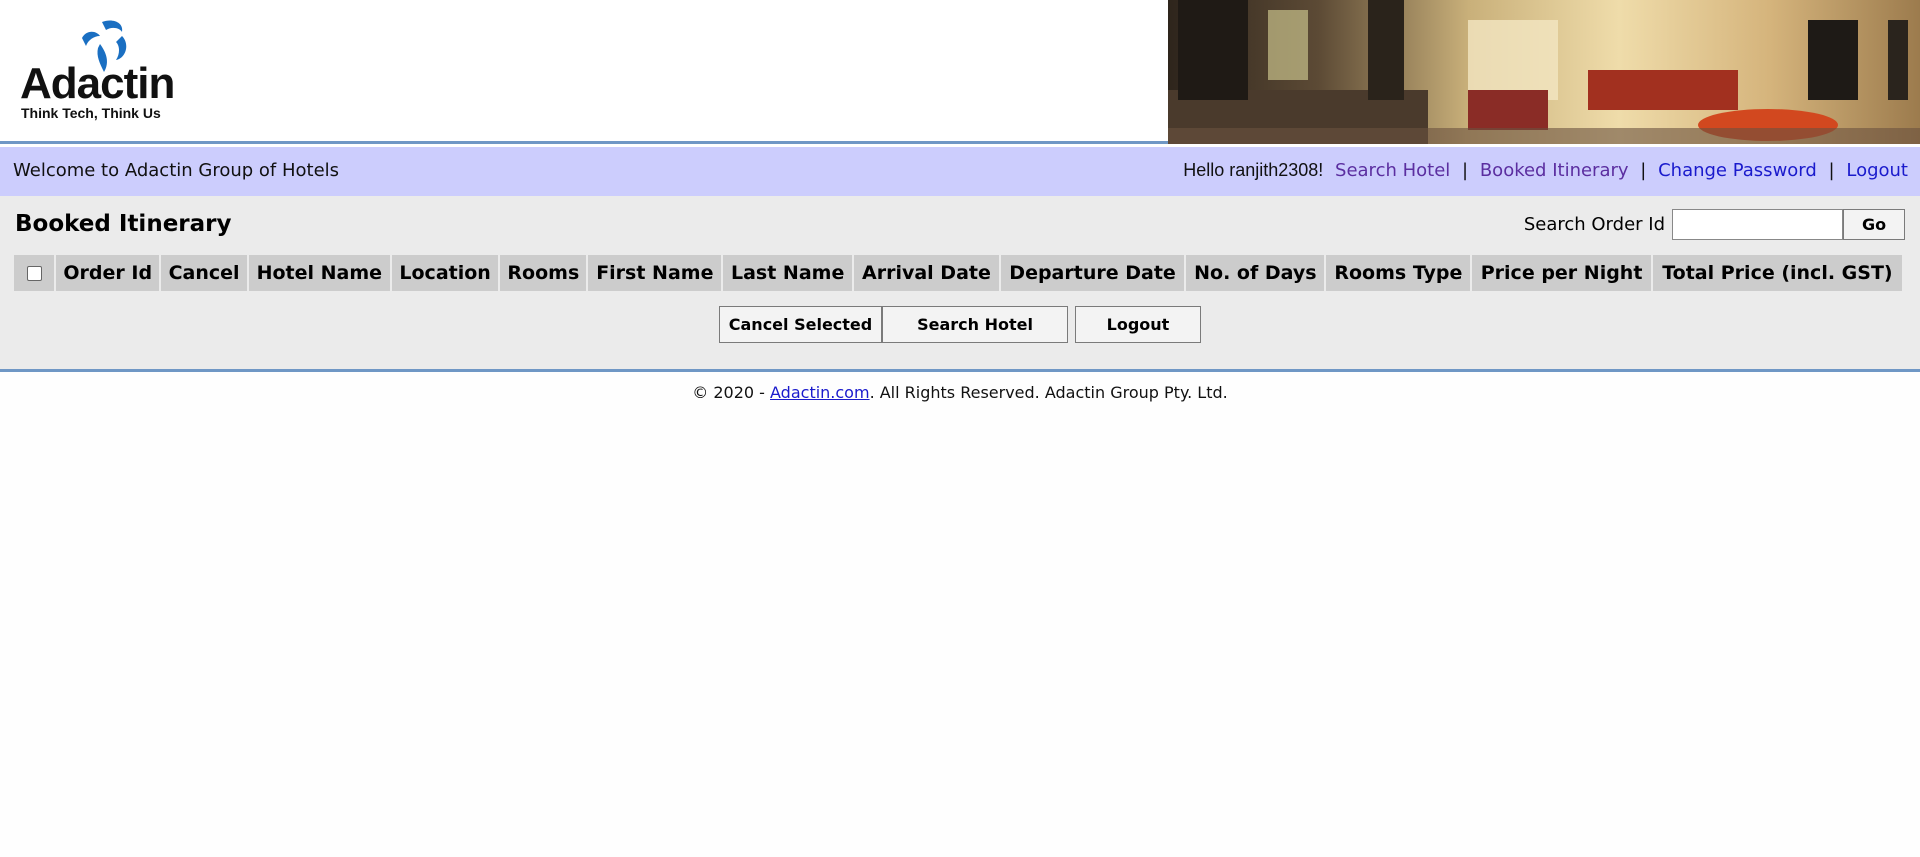  I want to click on nav-booked-itinerary-link: Booked Itinerary, so click(1554, 170).